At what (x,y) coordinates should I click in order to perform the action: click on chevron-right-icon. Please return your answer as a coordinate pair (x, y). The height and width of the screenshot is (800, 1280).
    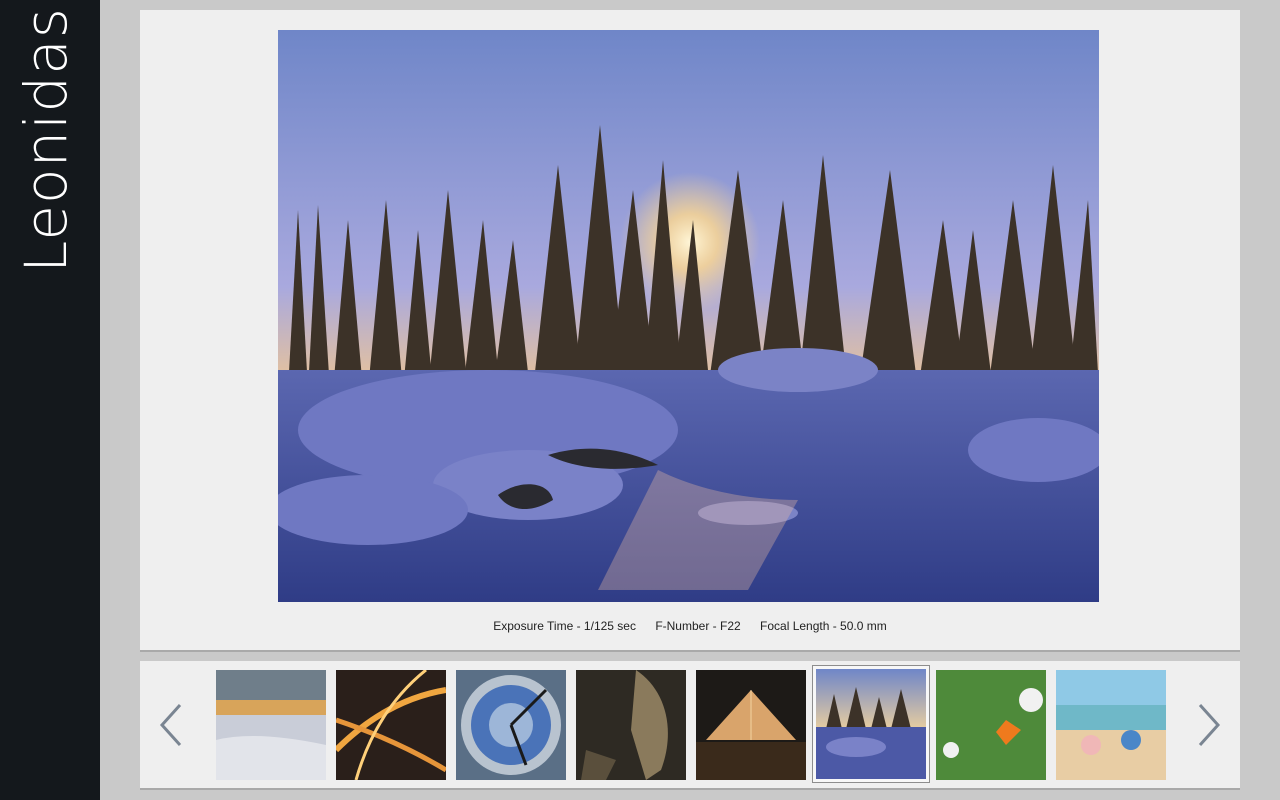
    Looking at the image, I should click on (1209, 725).